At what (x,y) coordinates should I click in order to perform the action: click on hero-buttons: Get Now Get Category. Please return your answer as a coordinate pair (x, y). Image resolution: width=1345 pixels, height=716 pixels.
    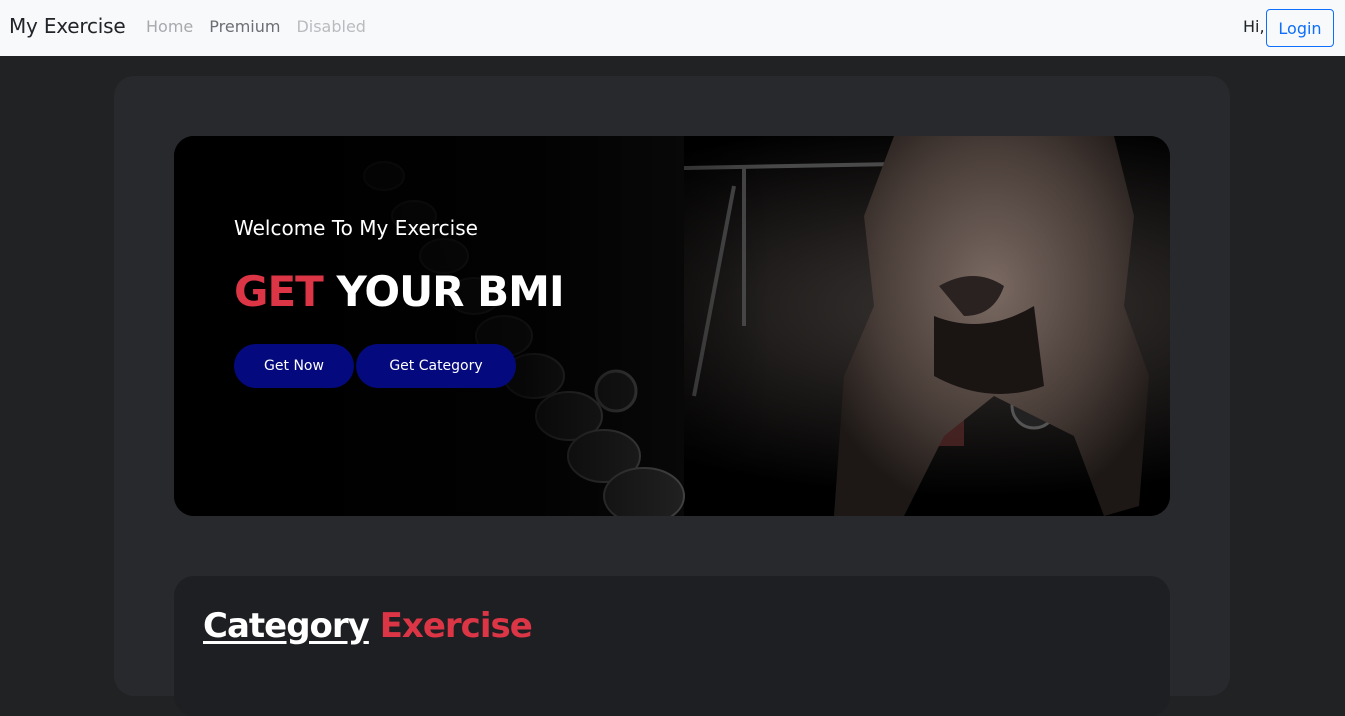
    Looking at the image, I should click on (375, 366).